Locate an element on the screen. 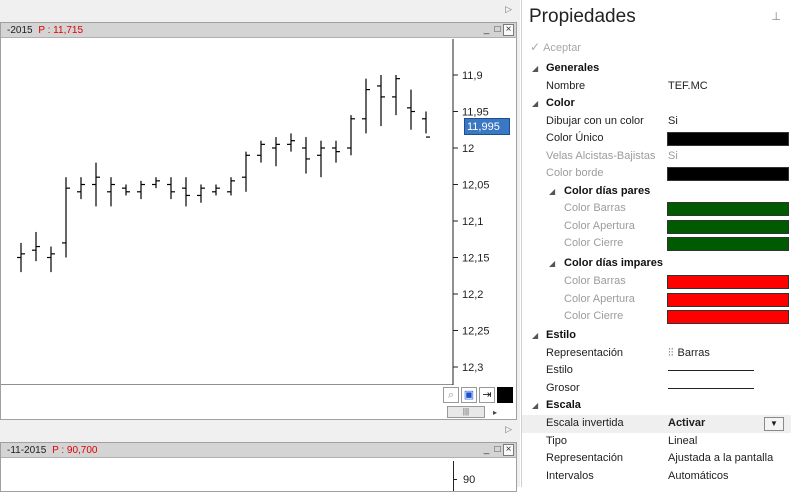 The width and height of the screenshot is (791, 492). row-value: Activar is located at coordinates (686, 423).